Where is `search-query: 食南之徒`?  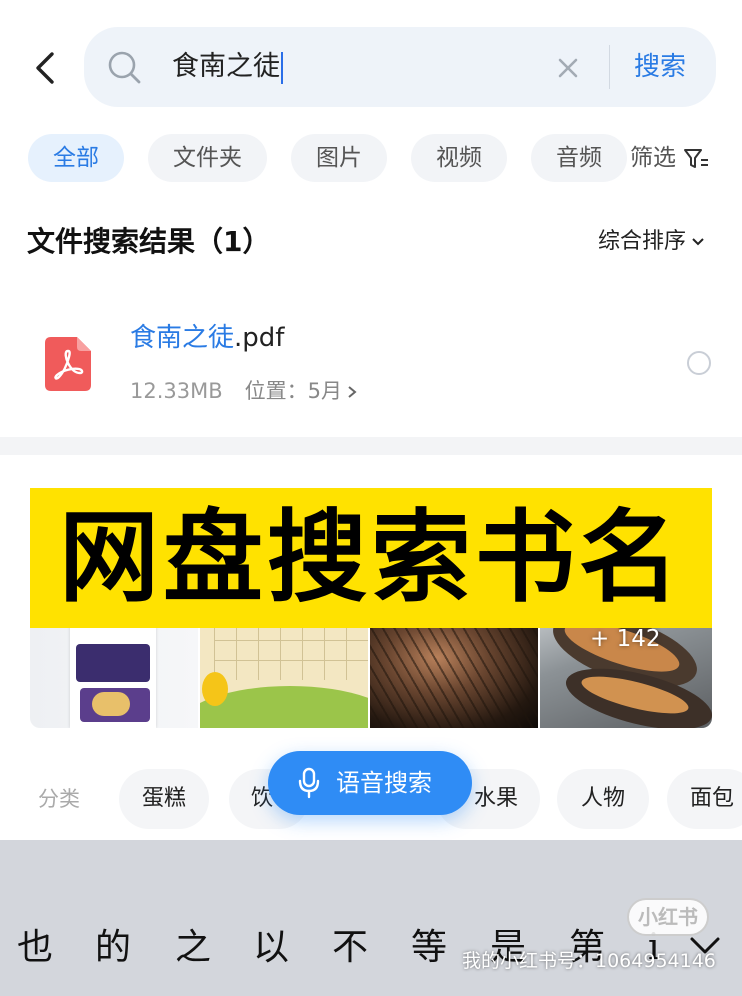
search-query: 食南之徒 is located at coordinates (226, 66).